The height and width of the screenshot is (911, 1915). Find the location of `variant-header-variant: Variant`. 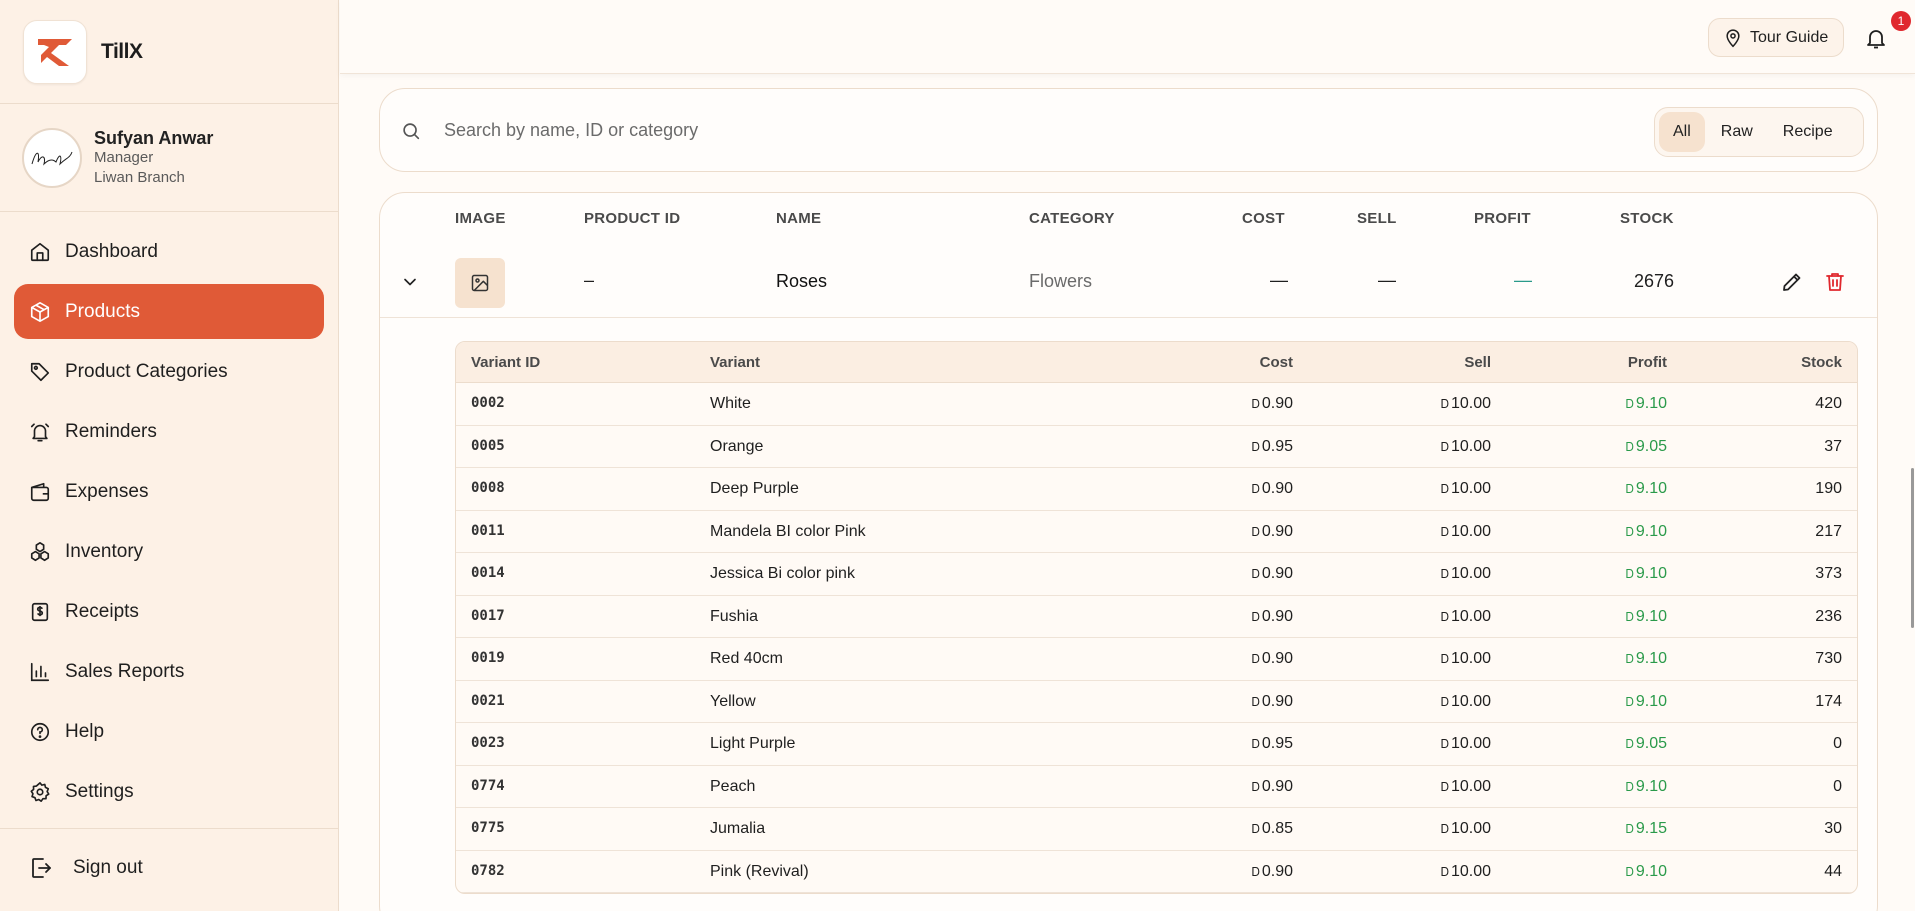

variant-header-variant: Variant is located at coordinates (735, 362).